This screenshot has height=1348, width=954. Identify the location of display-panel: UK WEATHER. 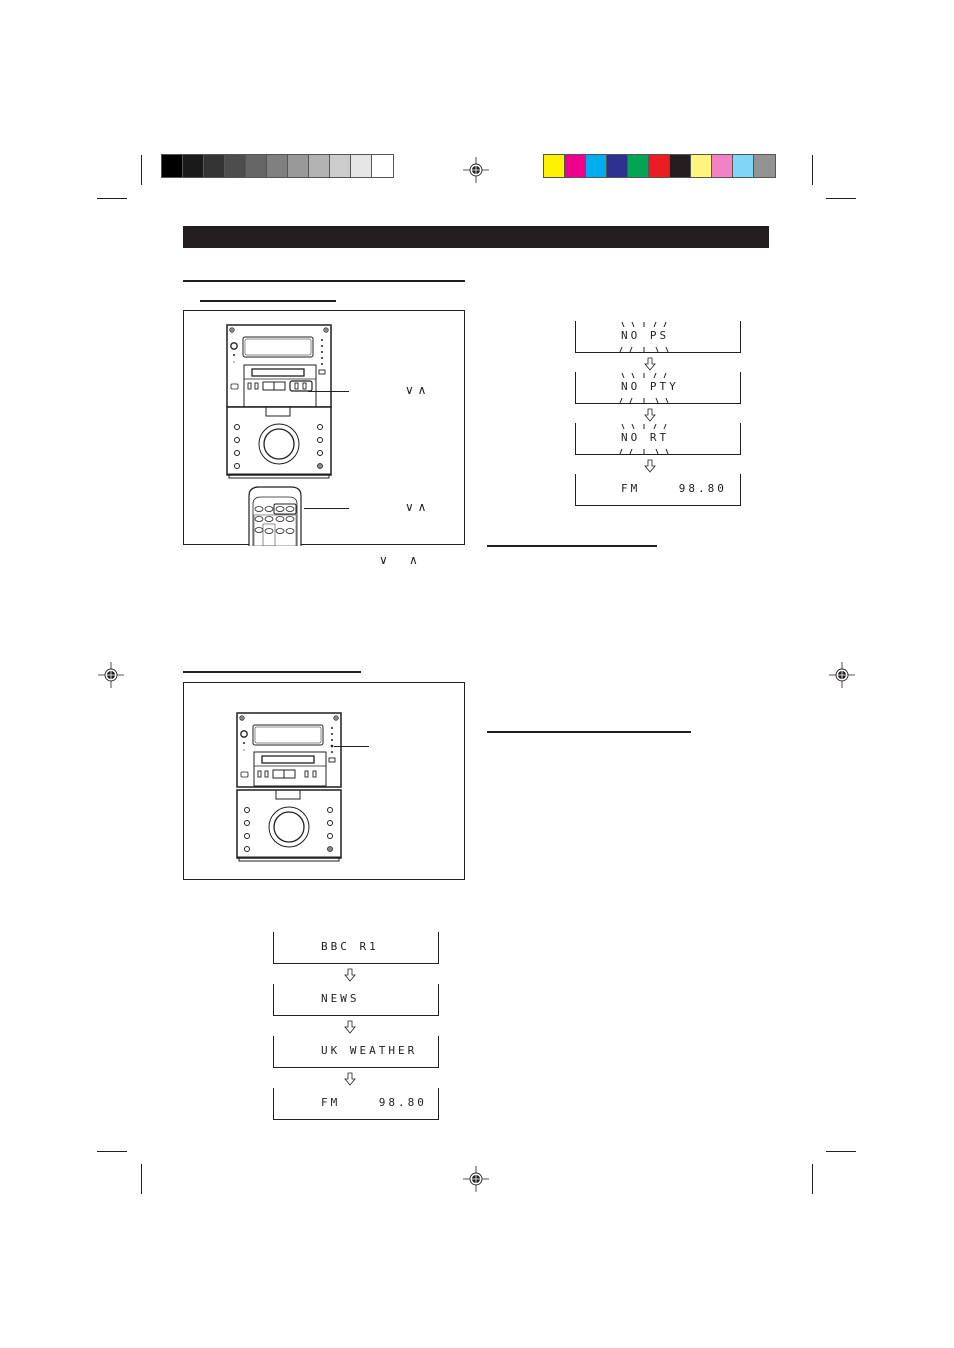
(356, 1052).